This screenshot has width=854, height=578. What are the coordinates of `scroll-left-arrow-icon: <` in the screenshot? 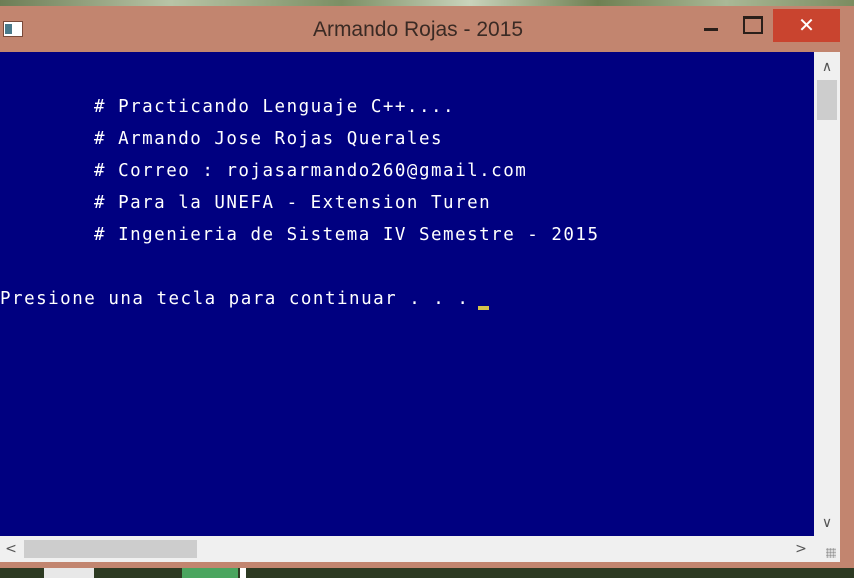 It's located at (11, 549).